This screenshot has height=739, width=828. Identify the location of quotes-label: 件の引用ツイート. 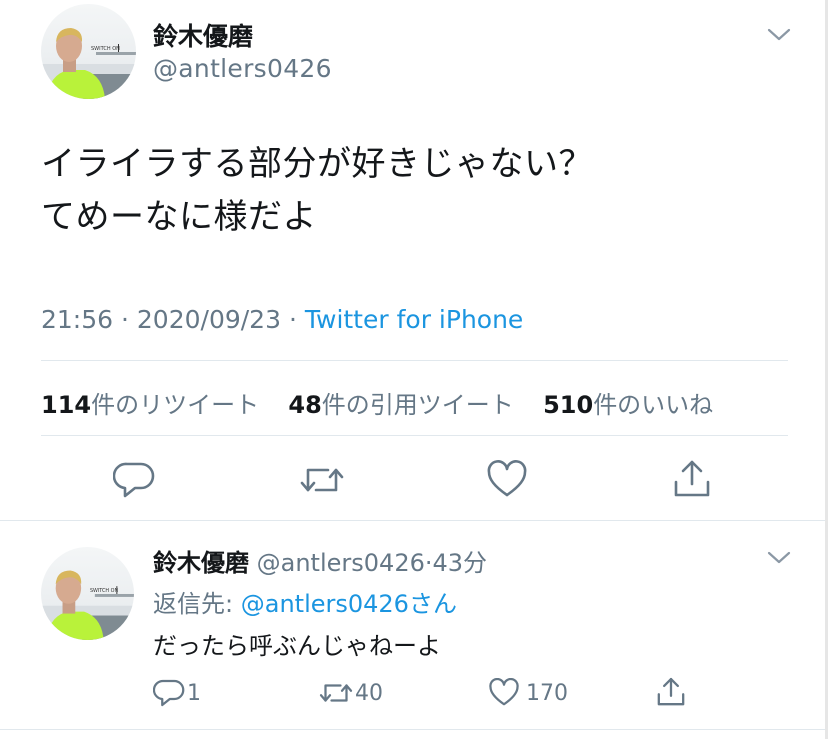
(417, 405).